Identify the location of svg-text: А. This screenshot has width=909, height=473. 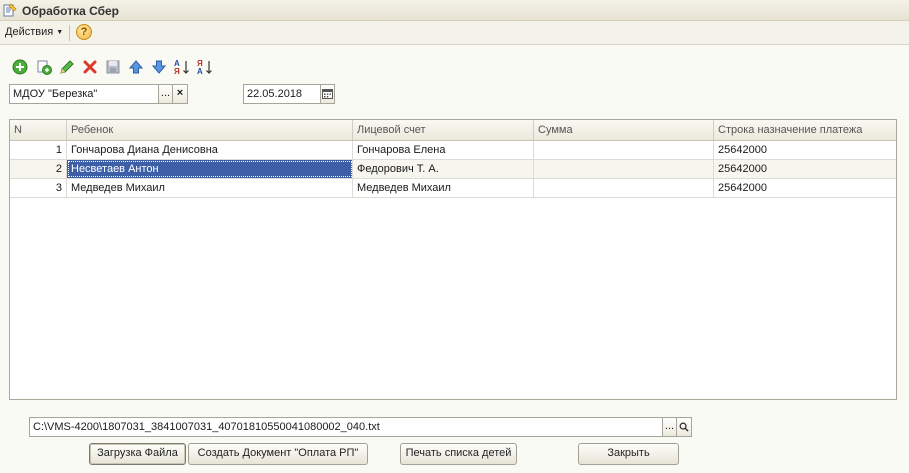
(200, 71).